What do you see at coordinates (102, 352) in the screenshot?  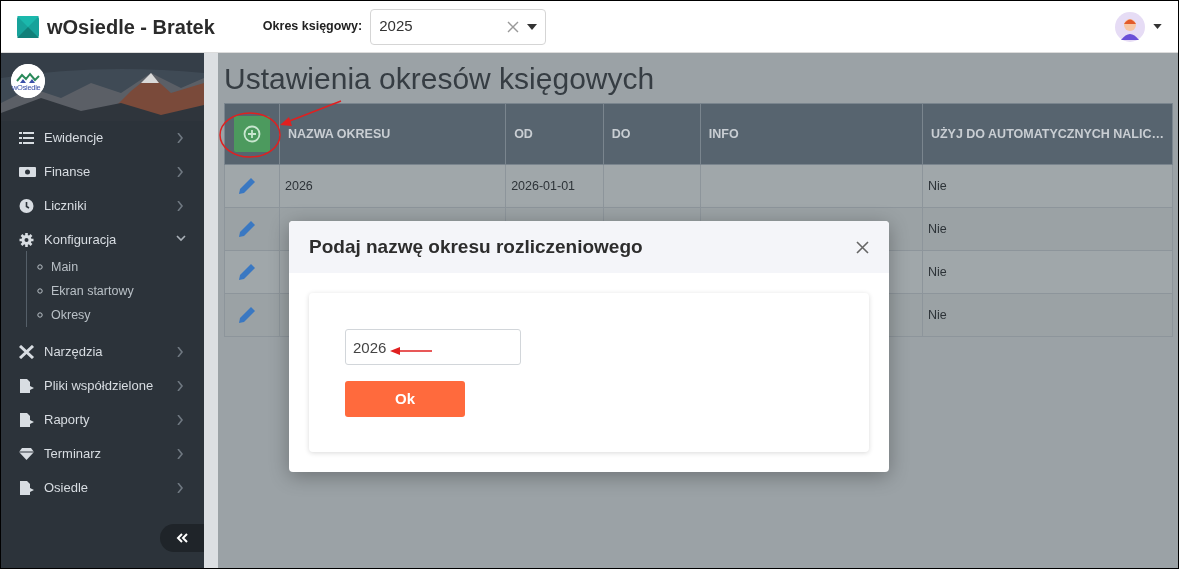 I see `menu-item: Narzędzia` at bounding box center [102, 352].